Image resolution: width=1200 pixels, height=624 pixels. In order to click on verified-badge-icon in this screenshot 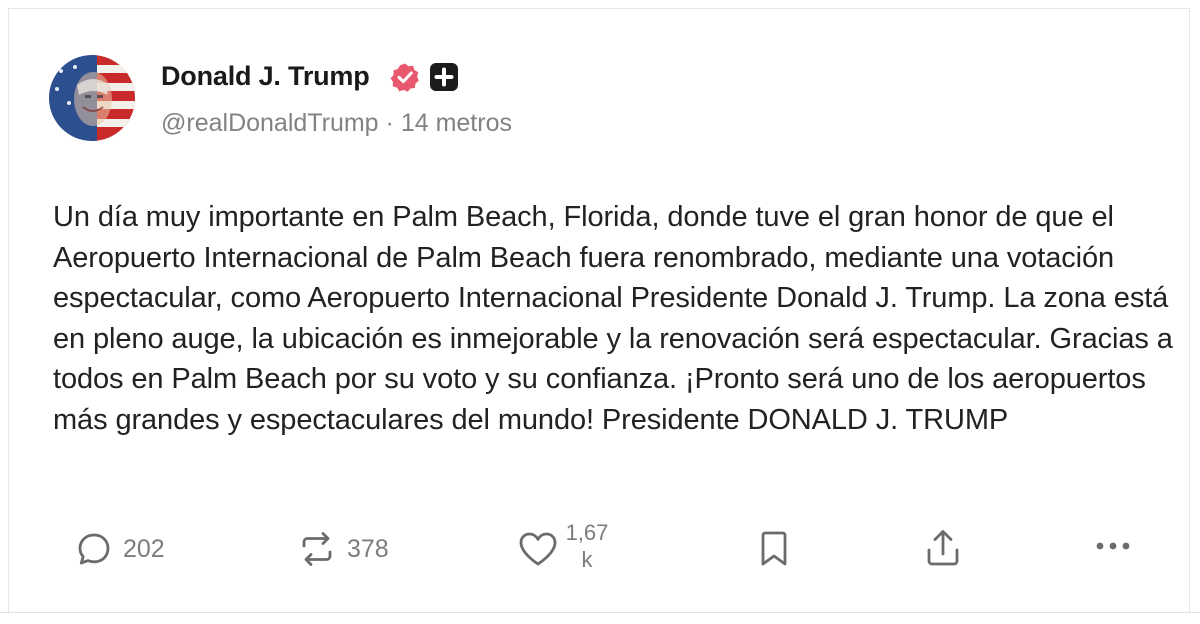, I will do `click(405, 77)`.